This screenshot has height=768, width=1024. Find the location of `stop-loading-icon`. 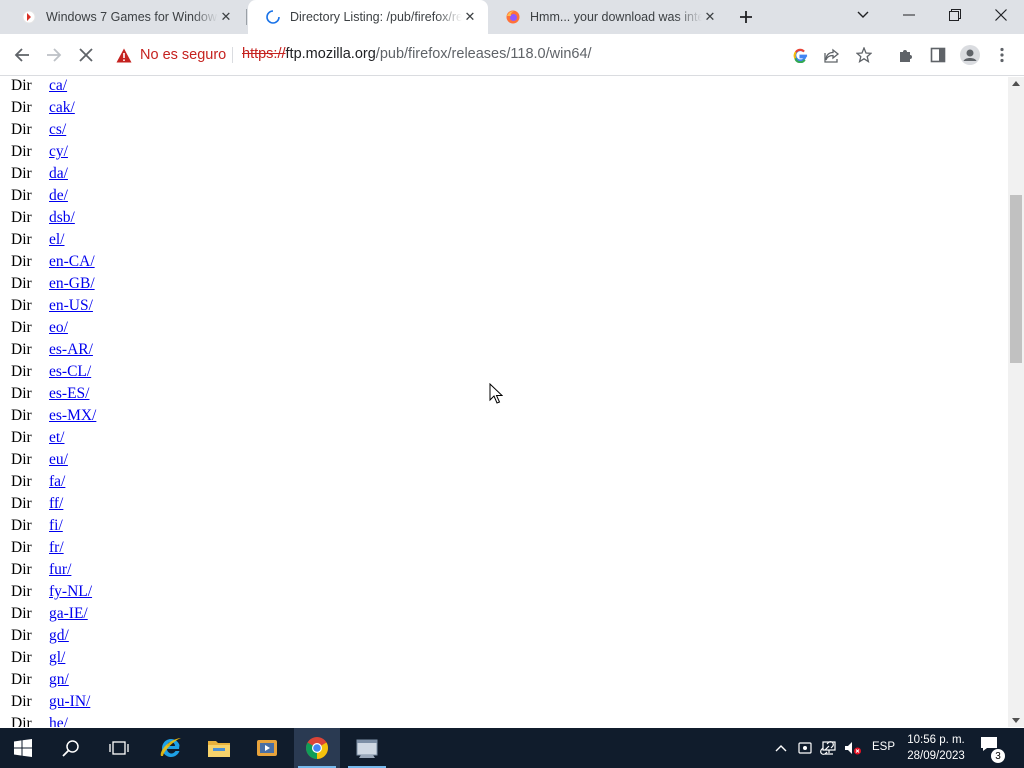

stop-loading-icon is located at coordinates (86, 55).